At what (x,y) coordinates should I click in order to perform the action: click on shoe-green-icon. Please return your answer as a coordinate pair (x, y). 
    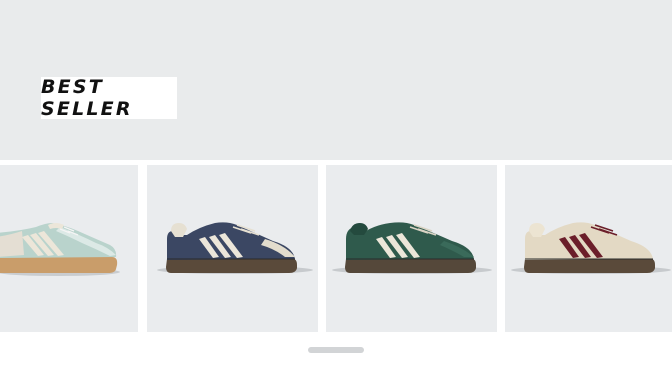
    Looking at the image, I should click on (412, 248).